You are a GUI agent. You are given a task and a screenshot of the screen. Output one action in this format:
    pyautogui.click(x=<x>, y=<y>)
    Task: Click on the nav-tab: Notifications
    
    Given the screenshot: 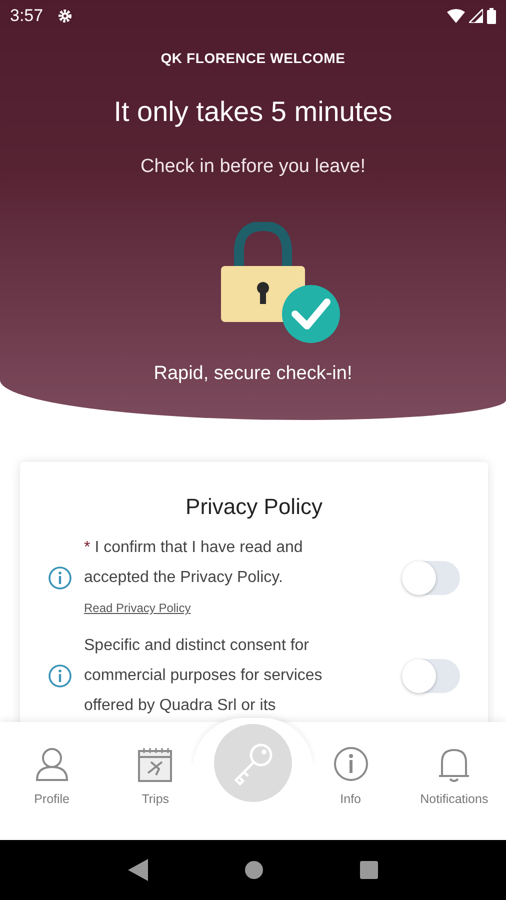 What is the action you would take?
    pyautogui.click(x=454, y=781)
    